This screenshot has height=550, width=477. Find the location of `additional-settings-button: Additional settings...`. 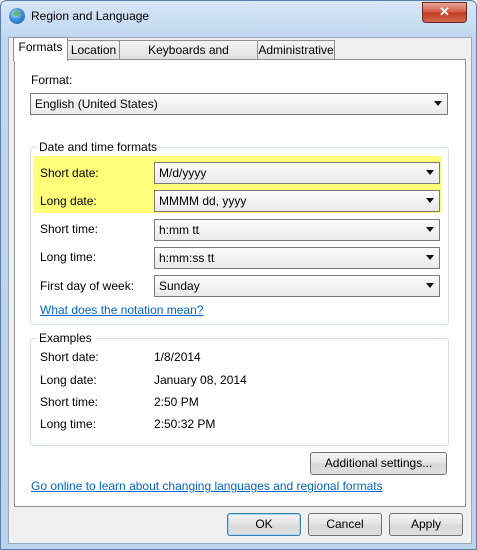

additional-settings-button: Additional settings... is located at coordinates (378, 463).